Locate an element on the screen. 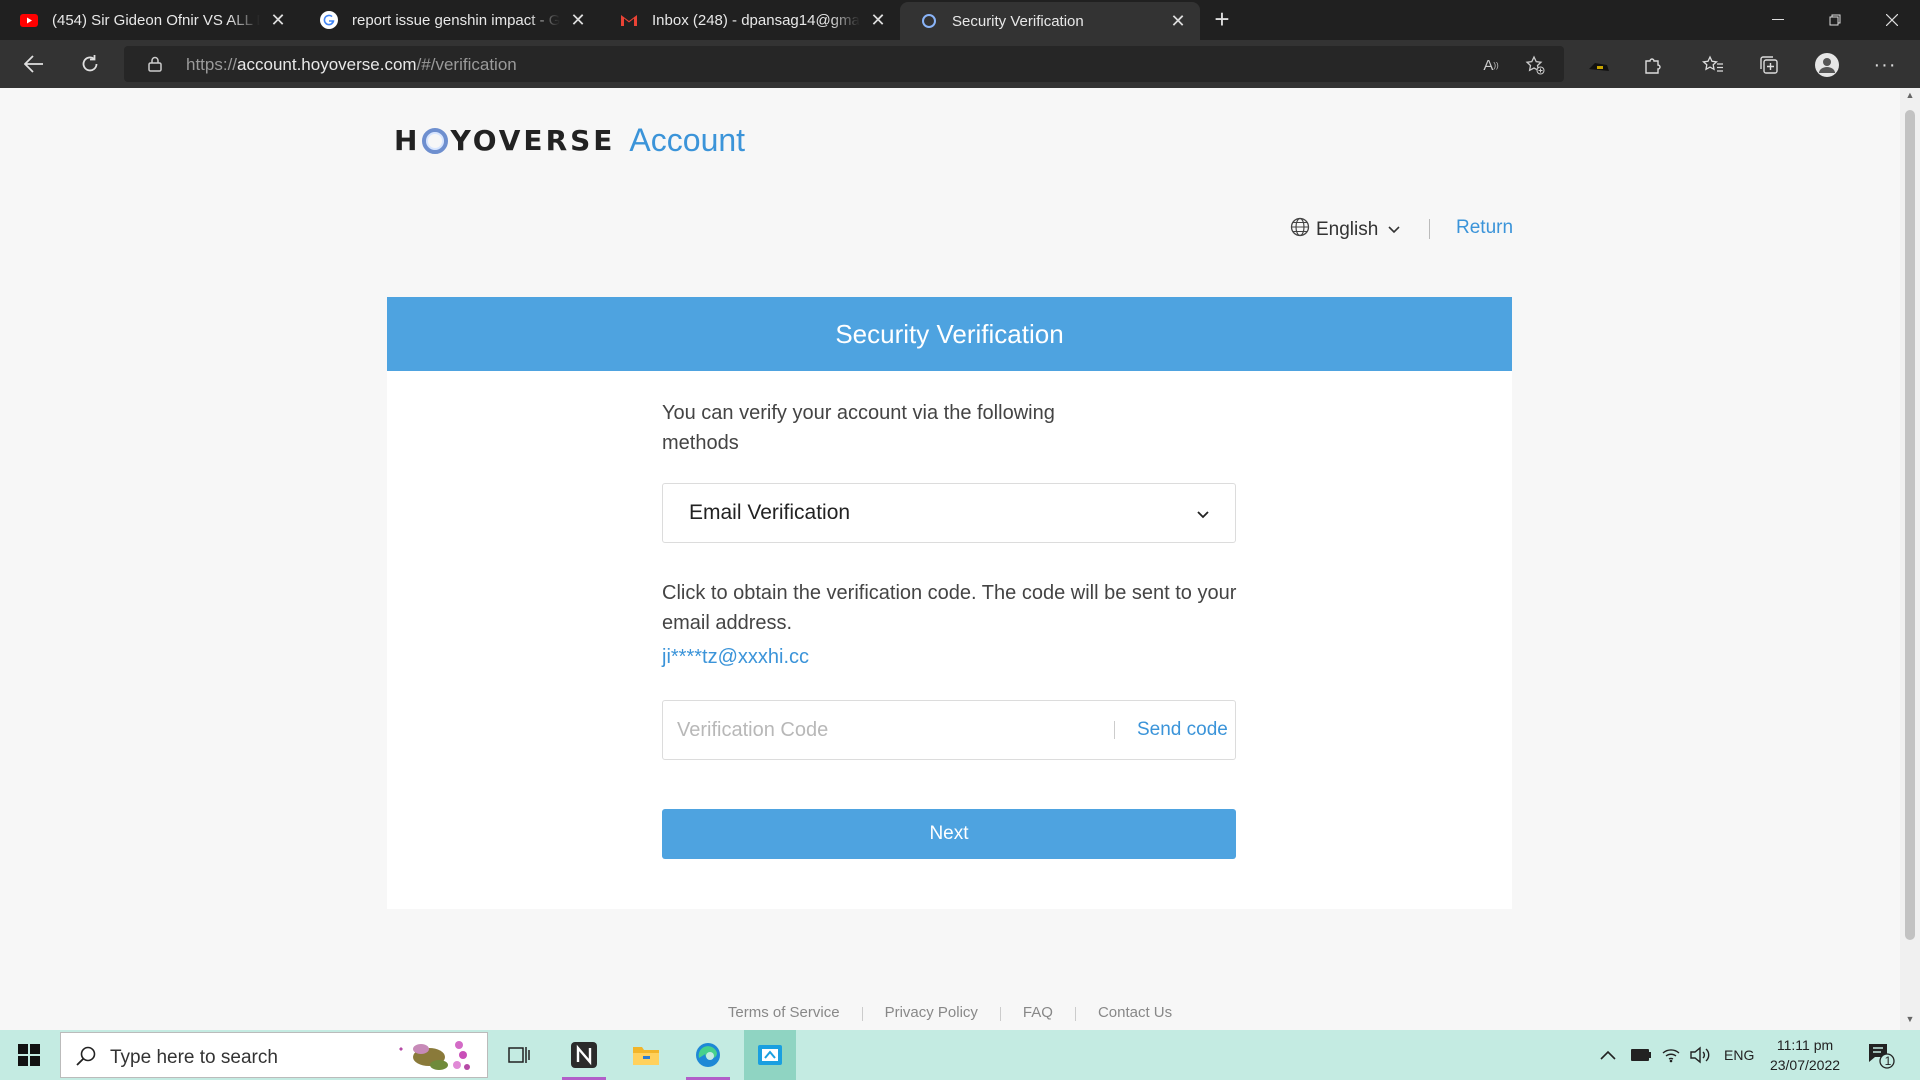  tab-gmail: Inbox (248) - dpansag14@gmail.com ✕ is located at coordinates (750, 20).